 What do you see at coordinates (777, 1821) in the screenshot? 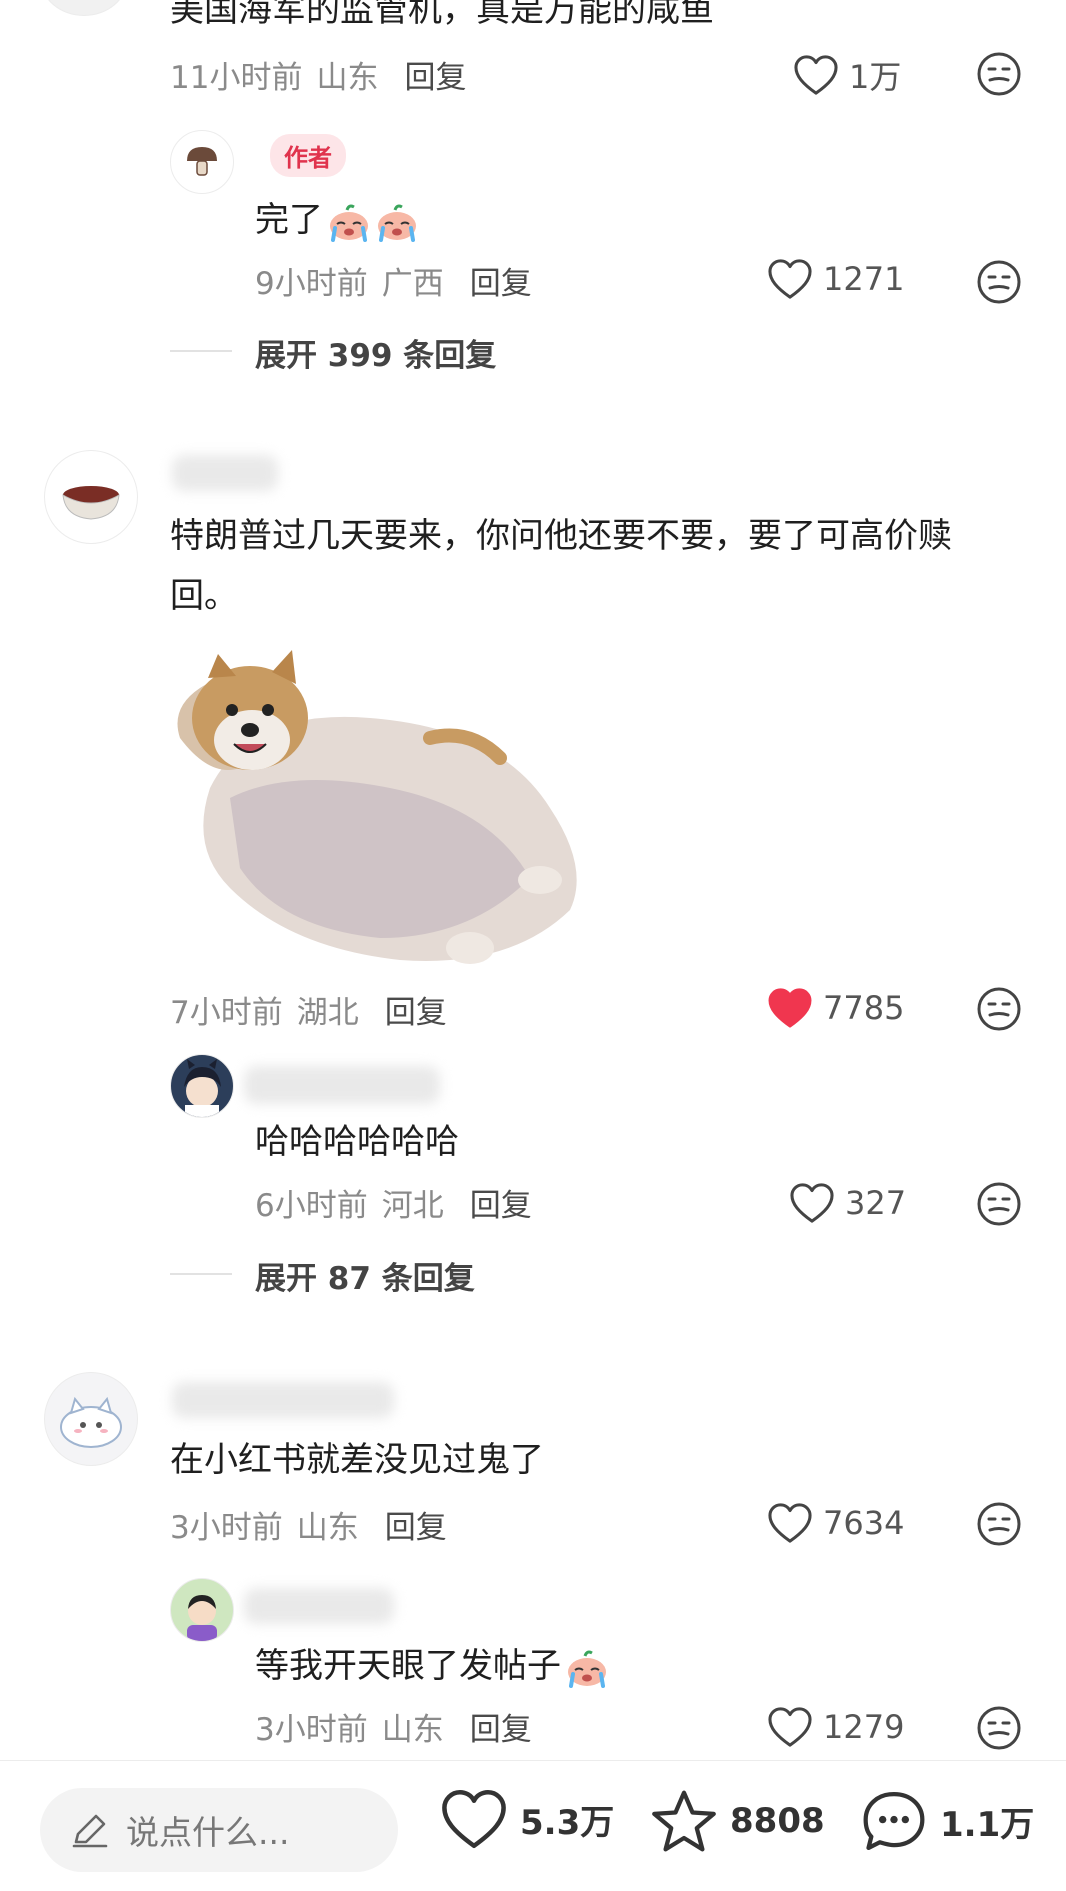
I see `post-collect-count: 8808` at bounding box center [777, 1821].